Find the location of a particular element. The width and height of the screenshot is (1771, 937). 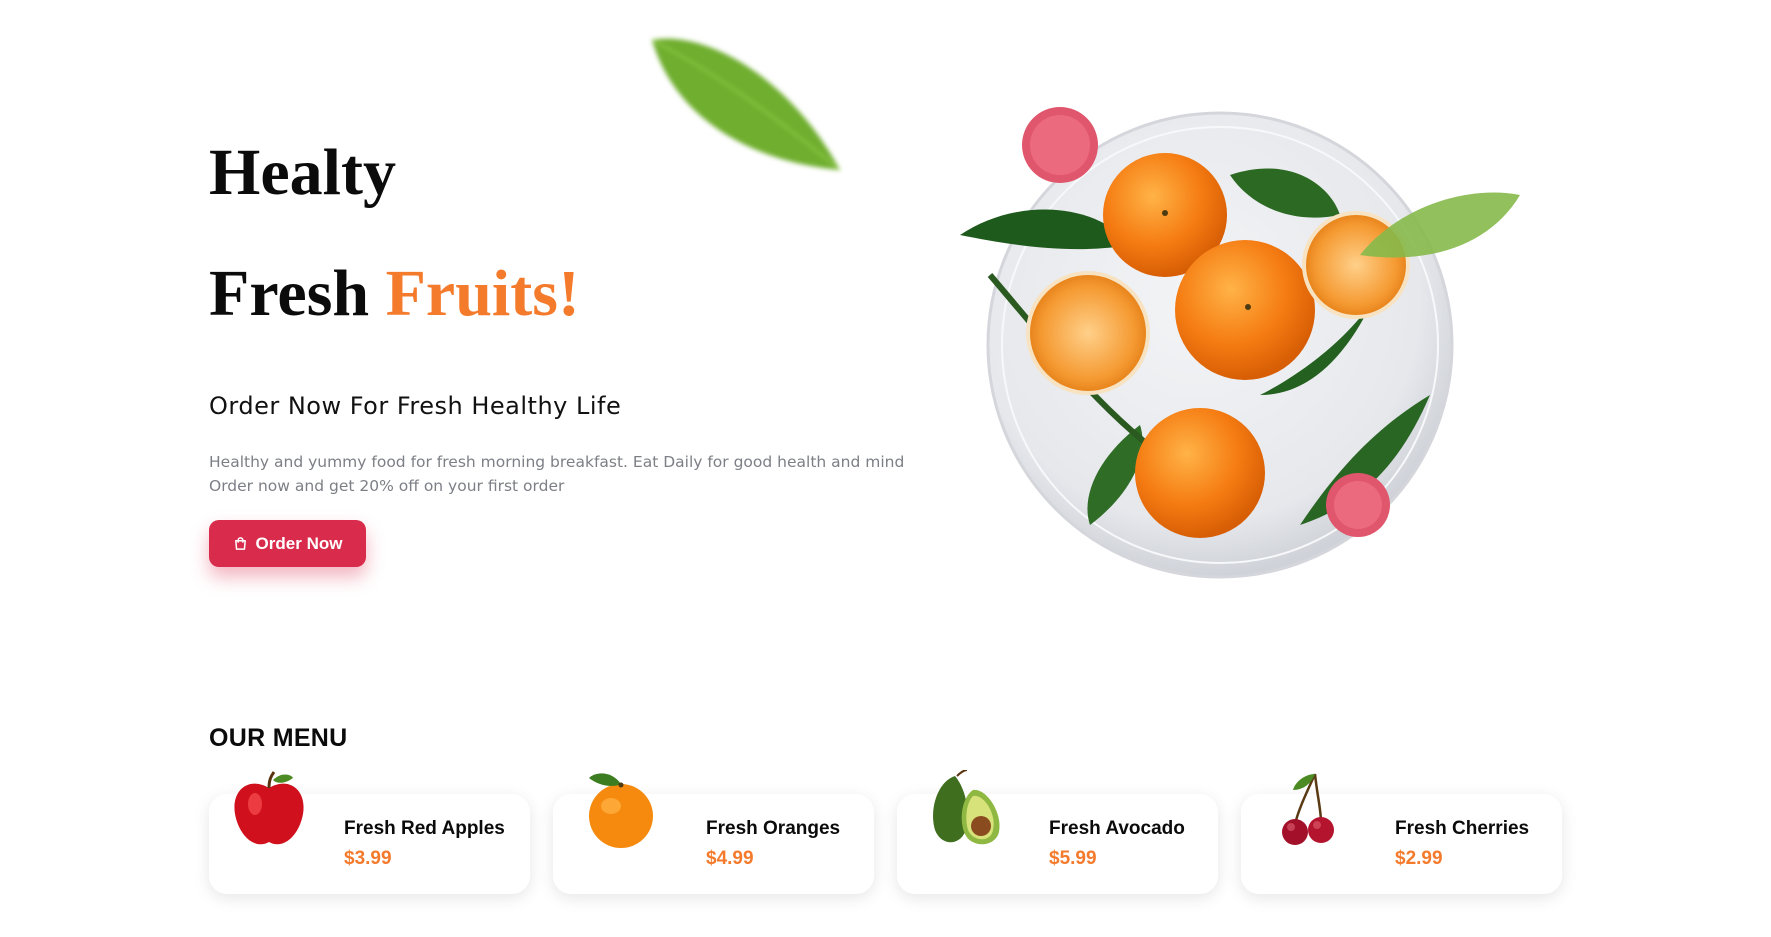

menu-item-price: $4.99 is located at coordinates (730, 858).